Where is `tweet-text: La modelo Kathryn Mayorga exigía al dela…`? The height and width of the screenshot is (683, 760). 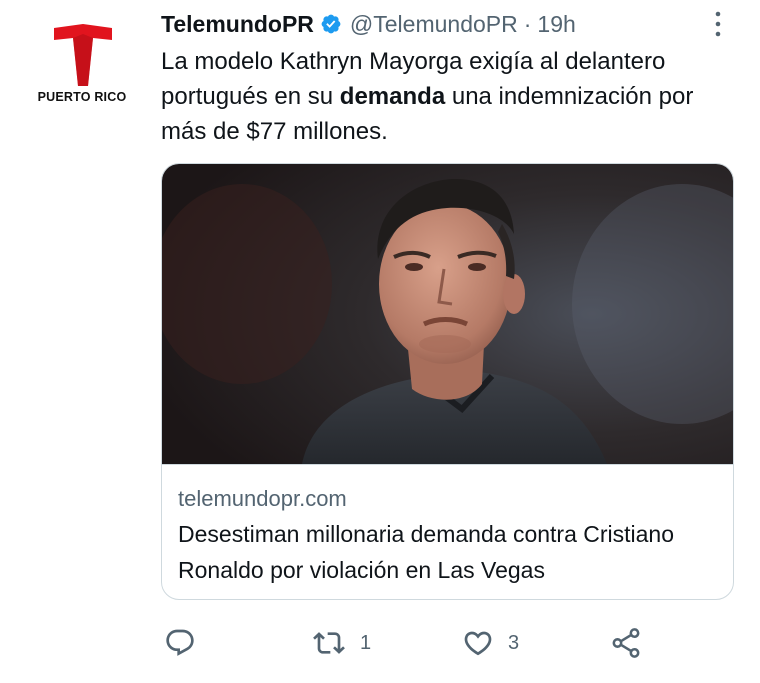 tweet-text: La modelo Kathryn Mayorga exigía al dela… is located at coordinates (451, 96).